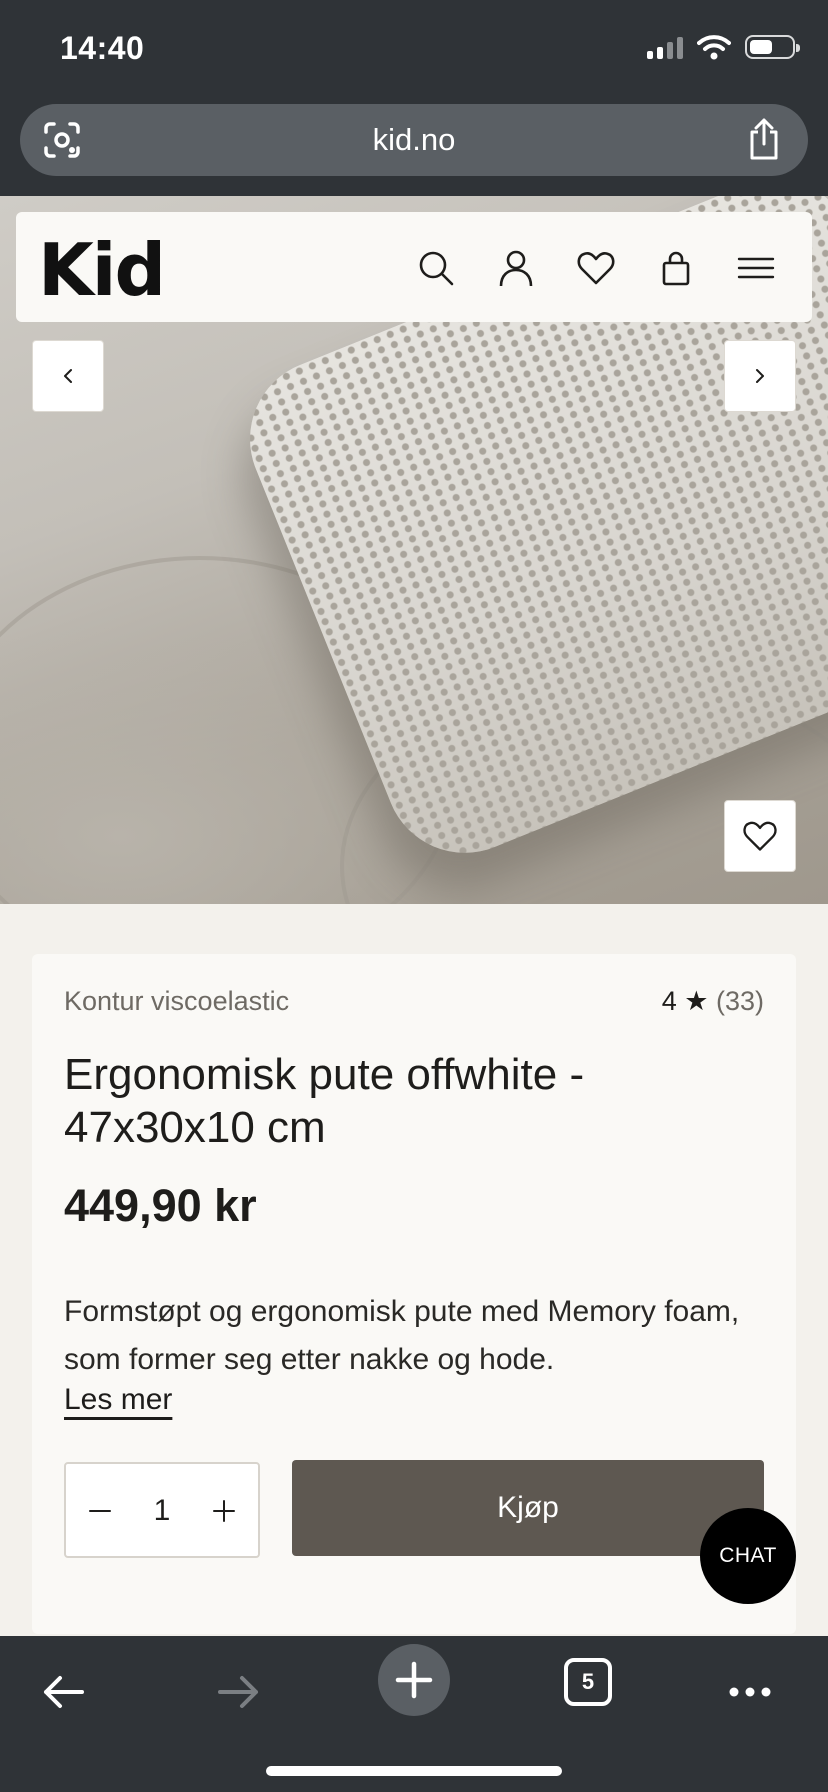  What do you see at coordinates (516, 268) in the screenshot?
I see `account-icon` at bounding box center [516, 268].